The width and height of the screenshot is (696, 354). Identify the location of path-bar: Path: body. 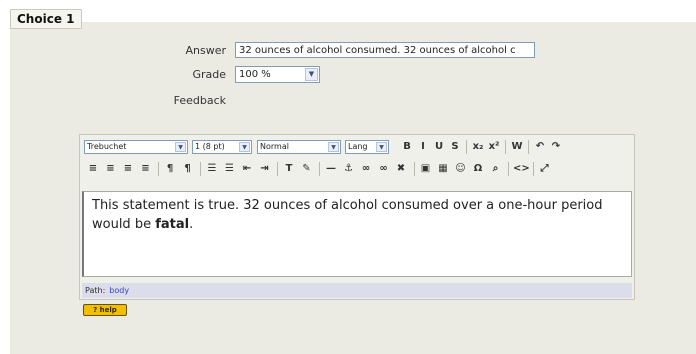
(357, 290).